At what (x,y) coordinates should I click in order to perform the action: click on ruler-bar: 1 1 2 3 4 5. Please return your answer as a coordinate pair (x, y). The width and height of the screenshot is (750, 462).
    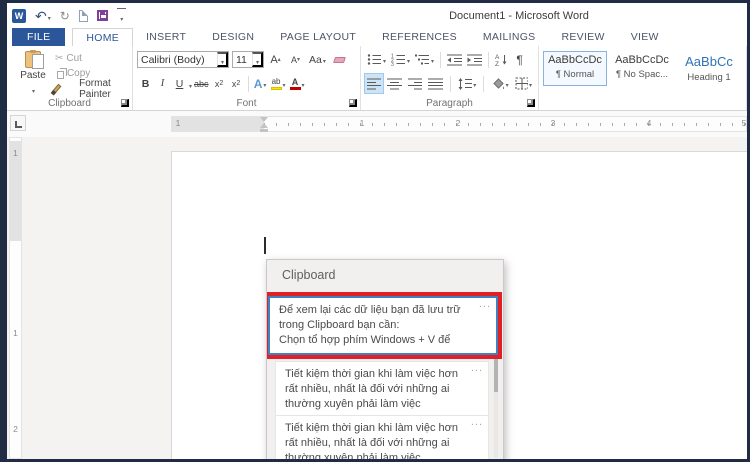
    Looking at the image, I should click on (377, 124).